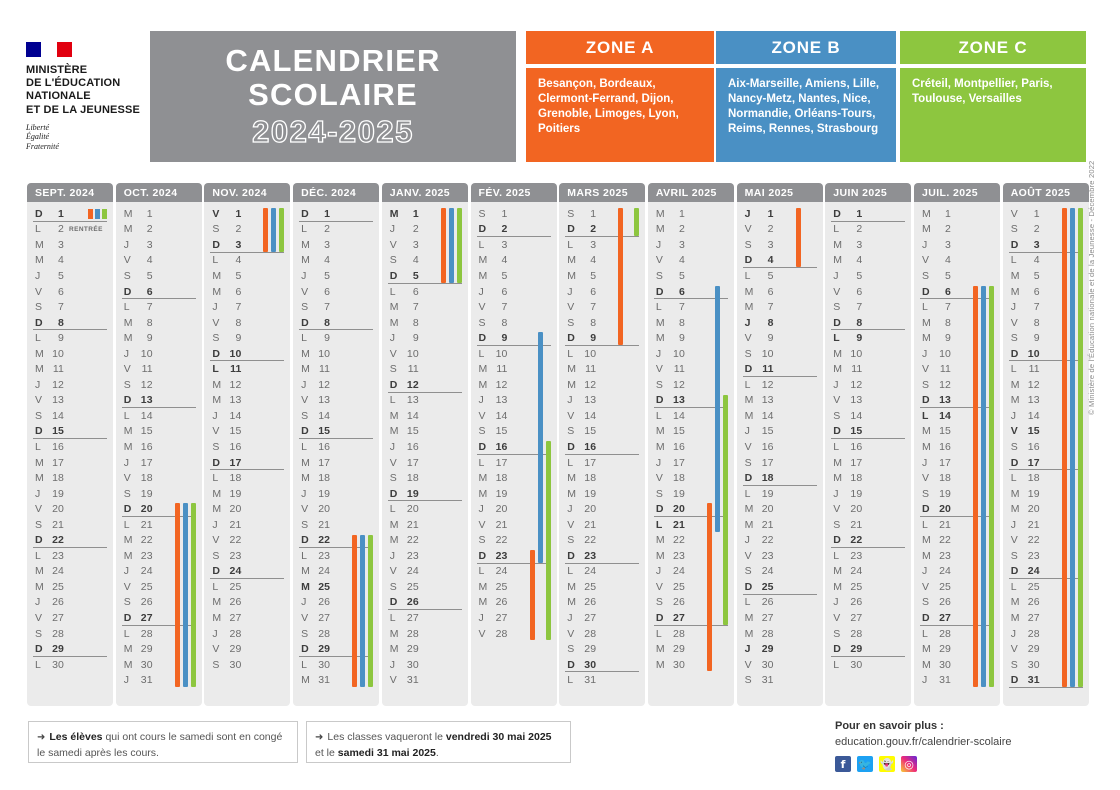 This screenshot has width=1120, height=790. What do you see at coordinates (602, 192) in the screenshot?
I see `month-header: MARS 2025` at bounding box center [602, 192].